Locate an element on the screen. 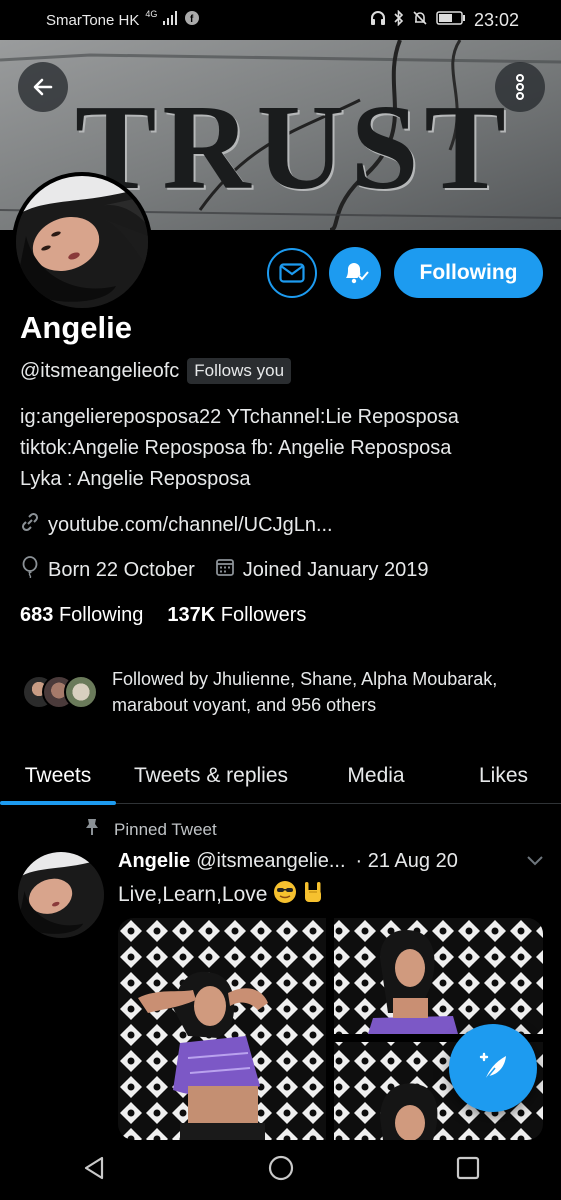 The image size is (561, 1200). bio-line: Lyka : Angelie Reposposa is located at coordinates (135, 479).